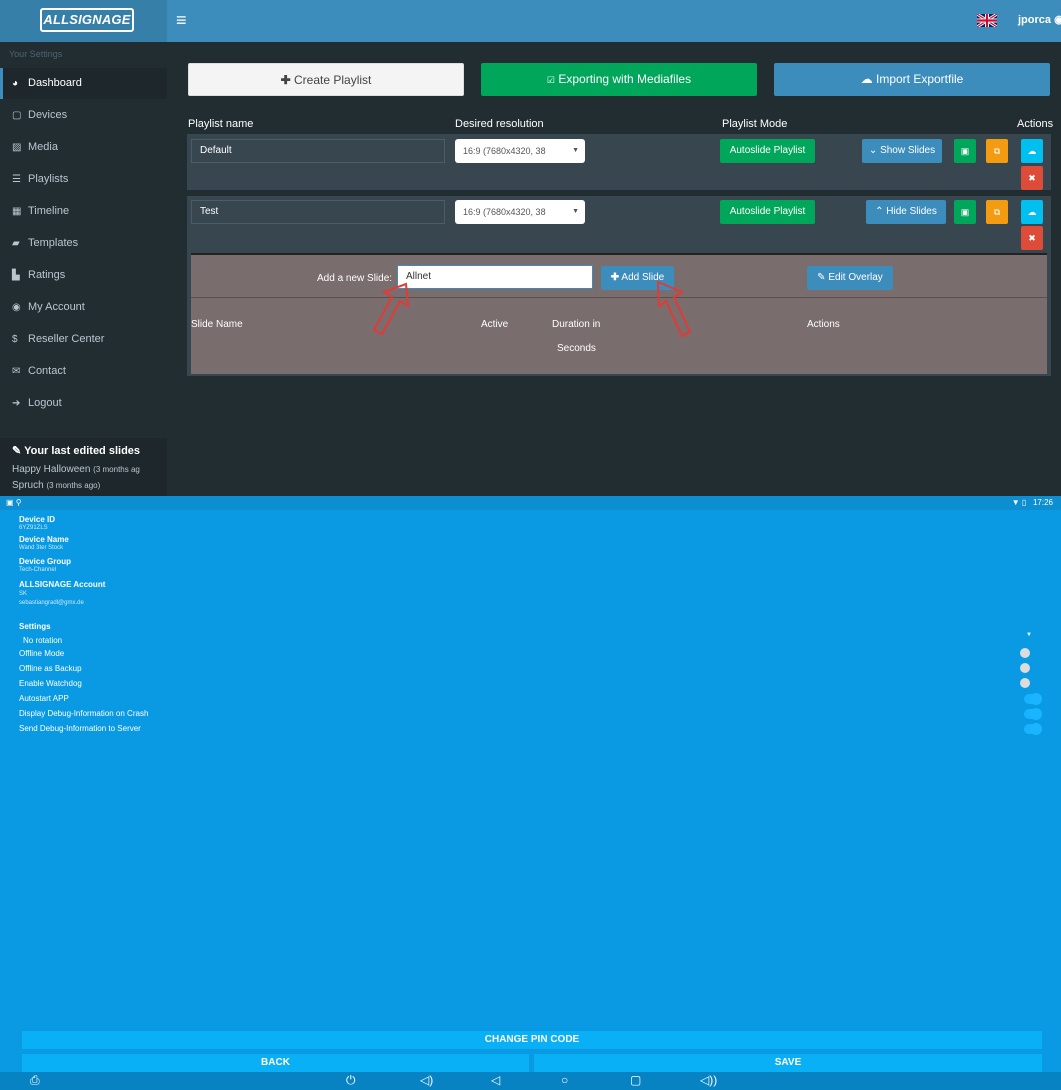  Describe the element at coordinates (635, 1080) in the screenshot. I see `recents-icon: ▢` at that location.